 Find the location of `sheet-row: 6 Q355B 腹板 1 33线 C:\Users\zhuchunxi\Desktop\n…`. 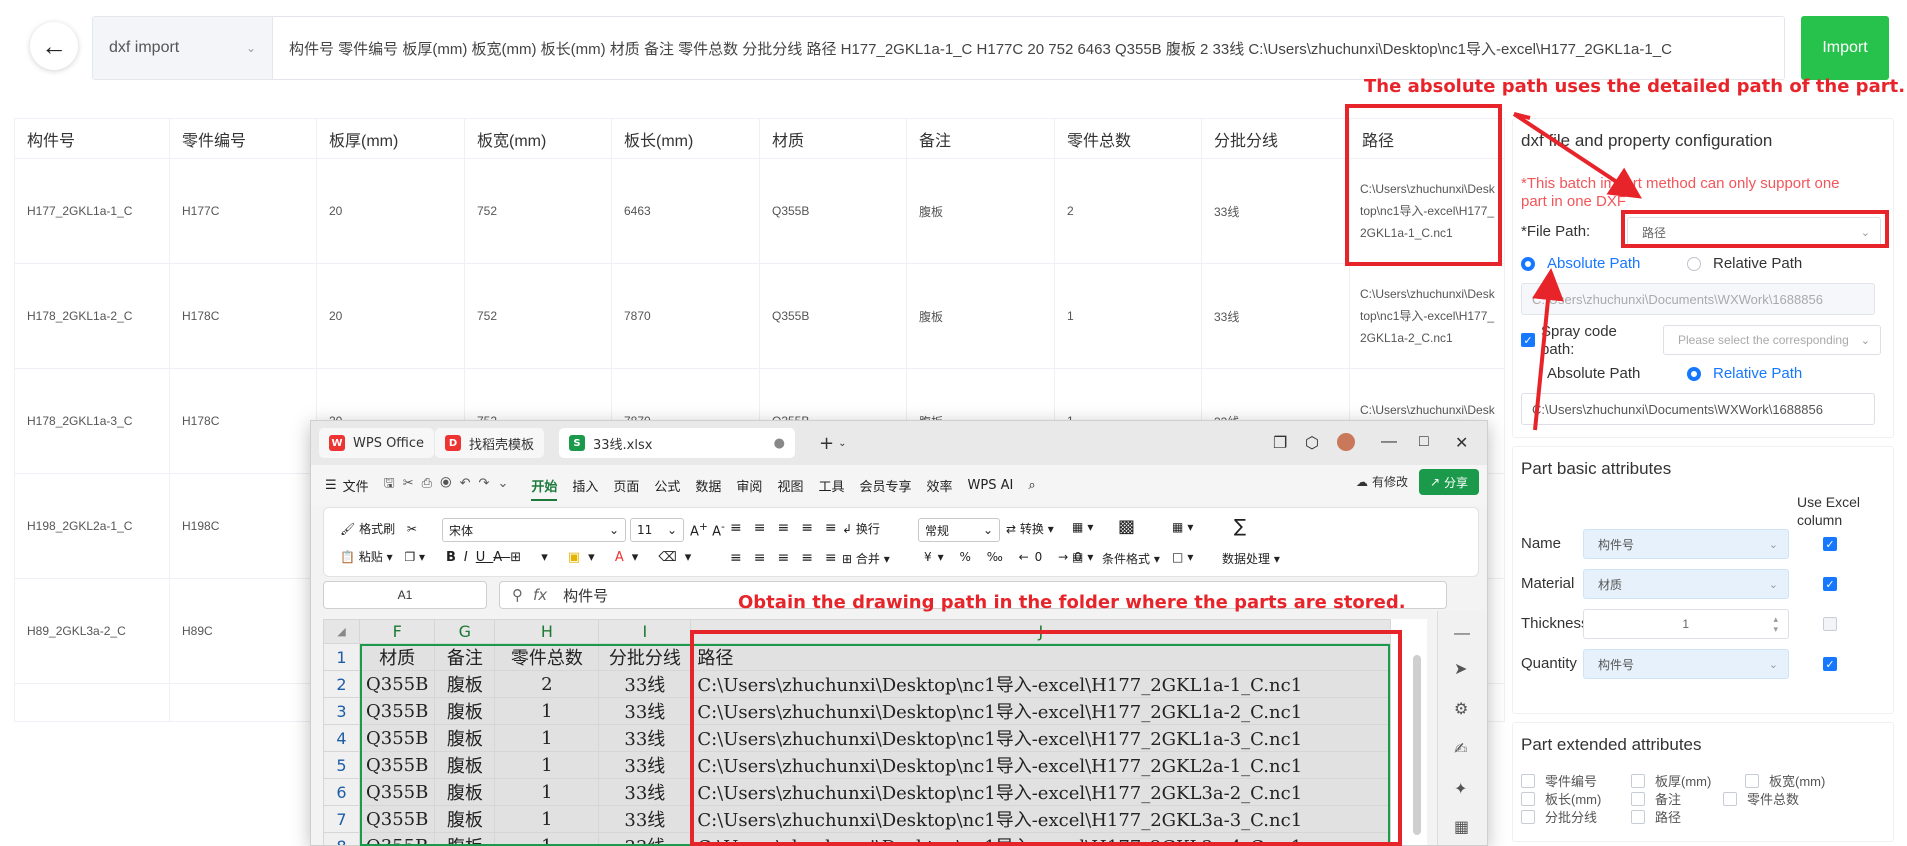

sheet-row: 6 Q355B 腹板 1 33线 C:\Users\zhuchunxi\Desktop\n… is located at coordinates (857, 792).